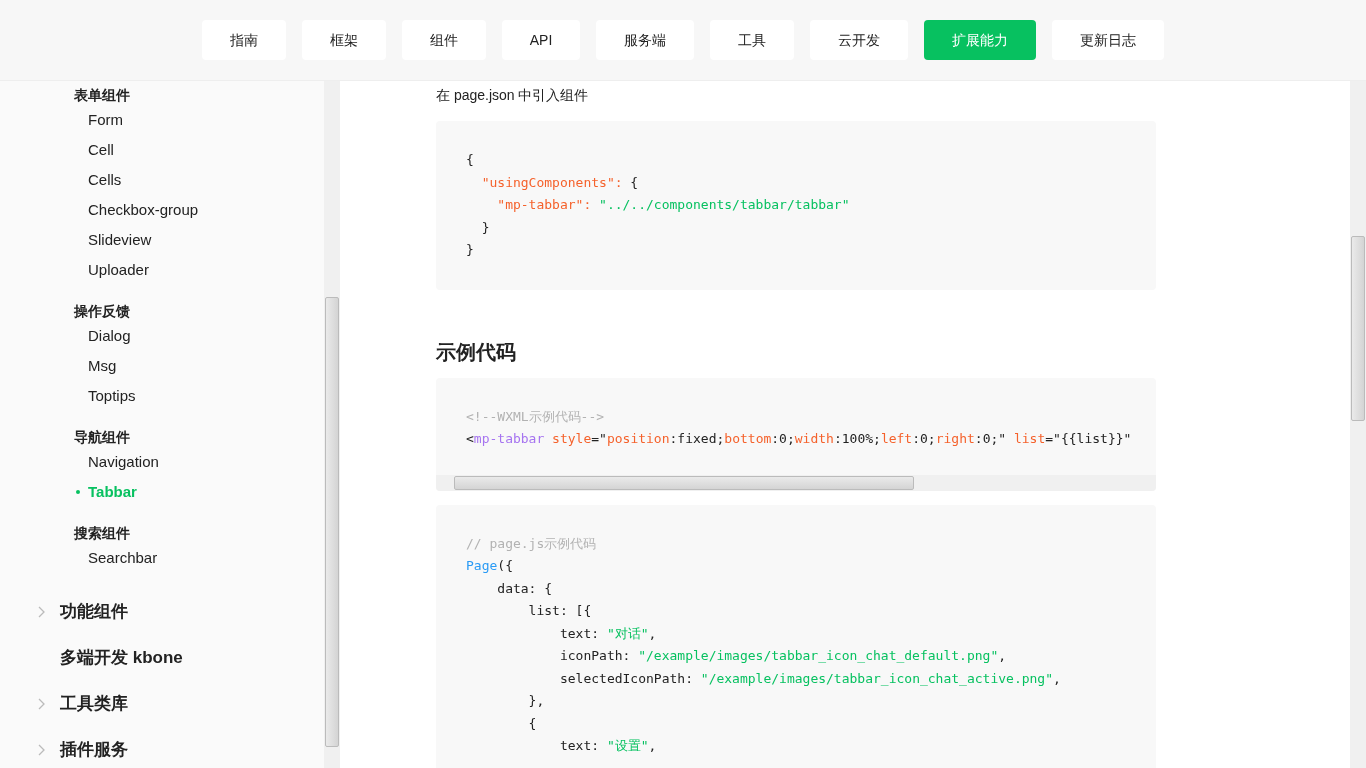 The image size is (1366, 768). I want to click on code-line: text: "对话",, so click(608, 633).